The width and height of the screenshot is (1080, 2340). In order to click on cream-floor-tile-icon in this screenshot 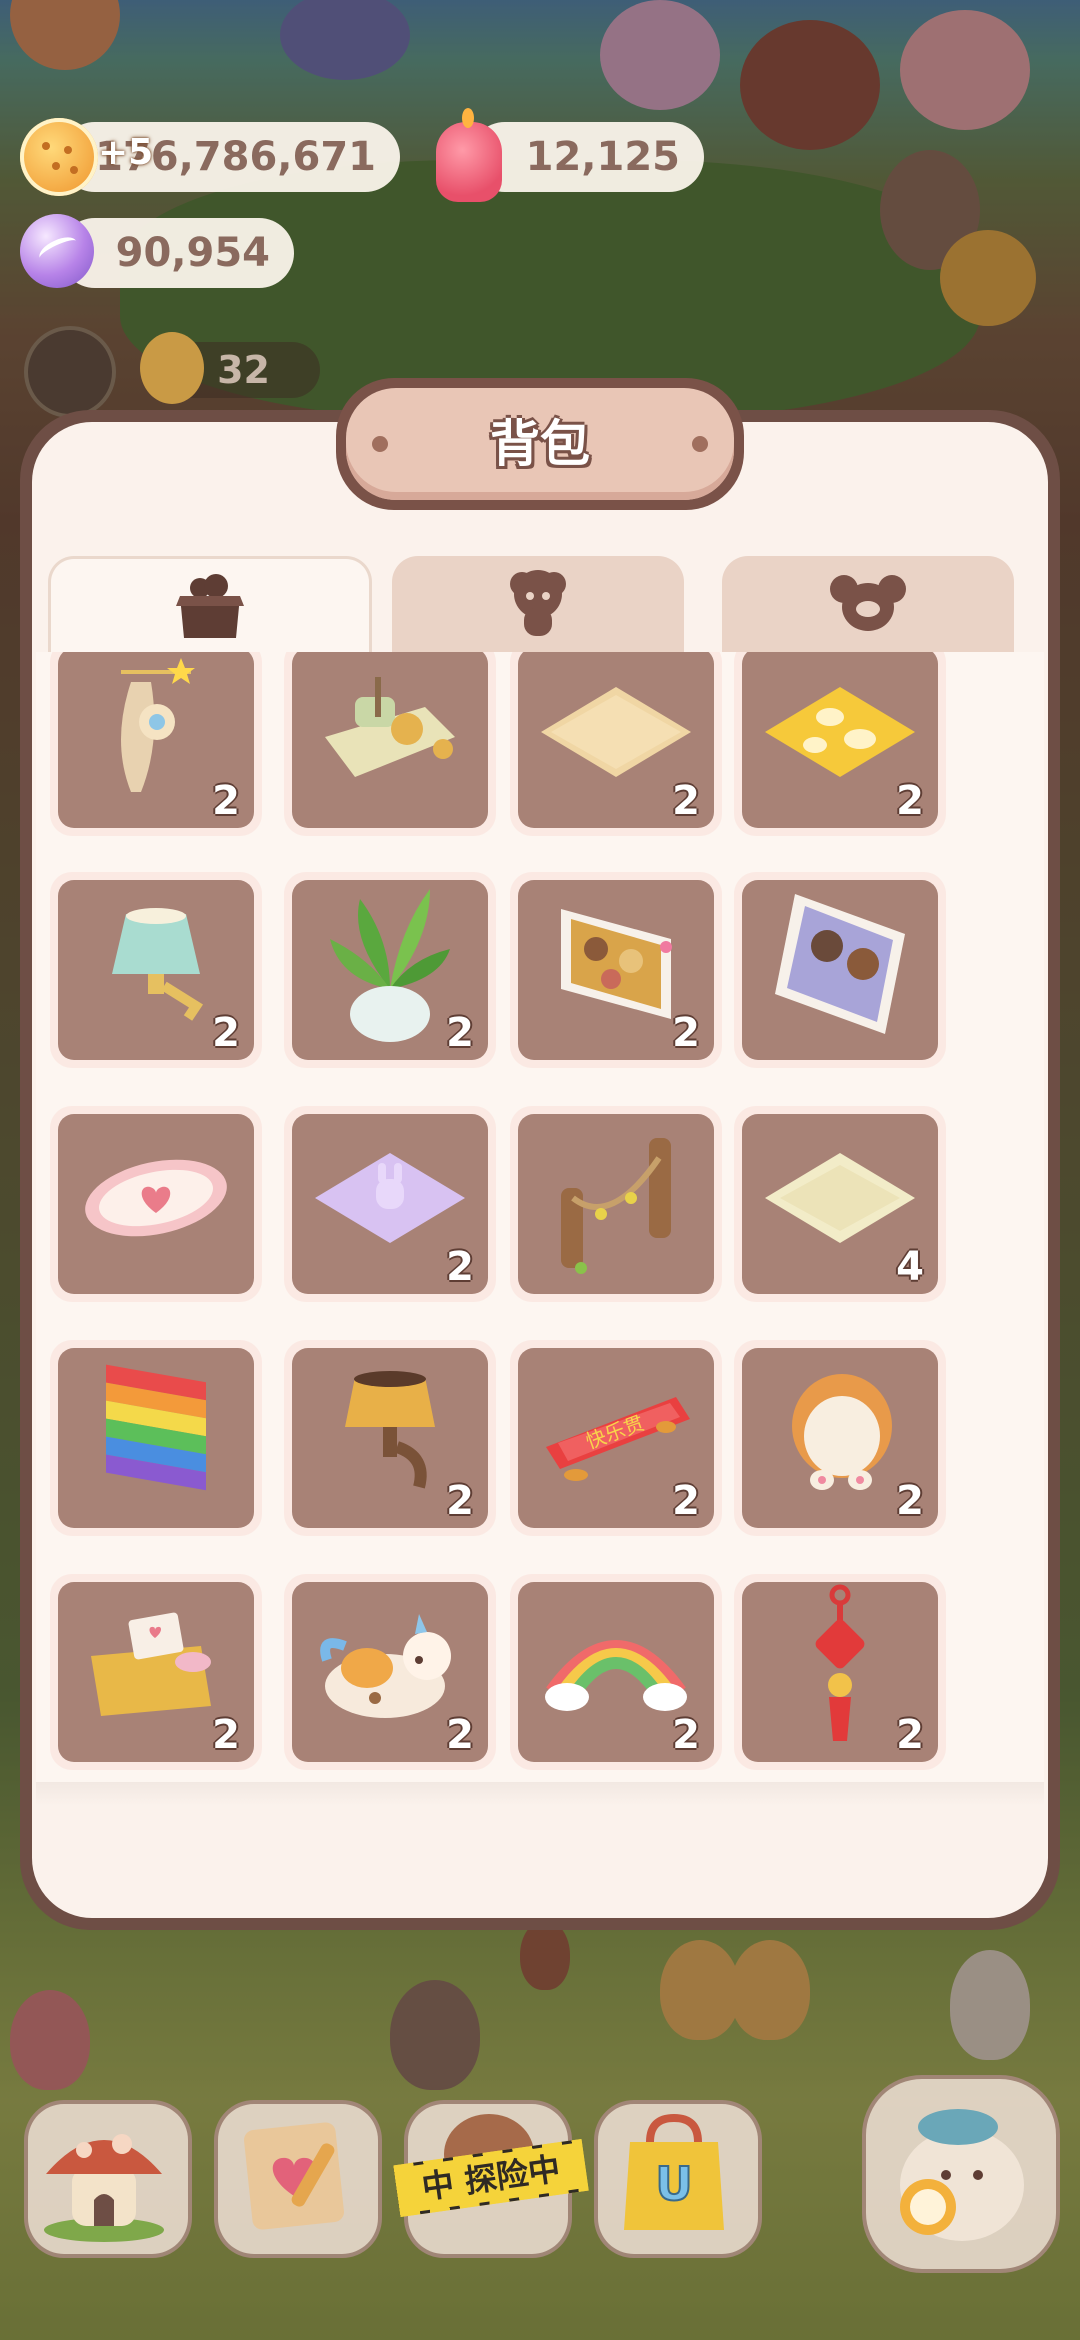, I will do `click(840, 1200)`.